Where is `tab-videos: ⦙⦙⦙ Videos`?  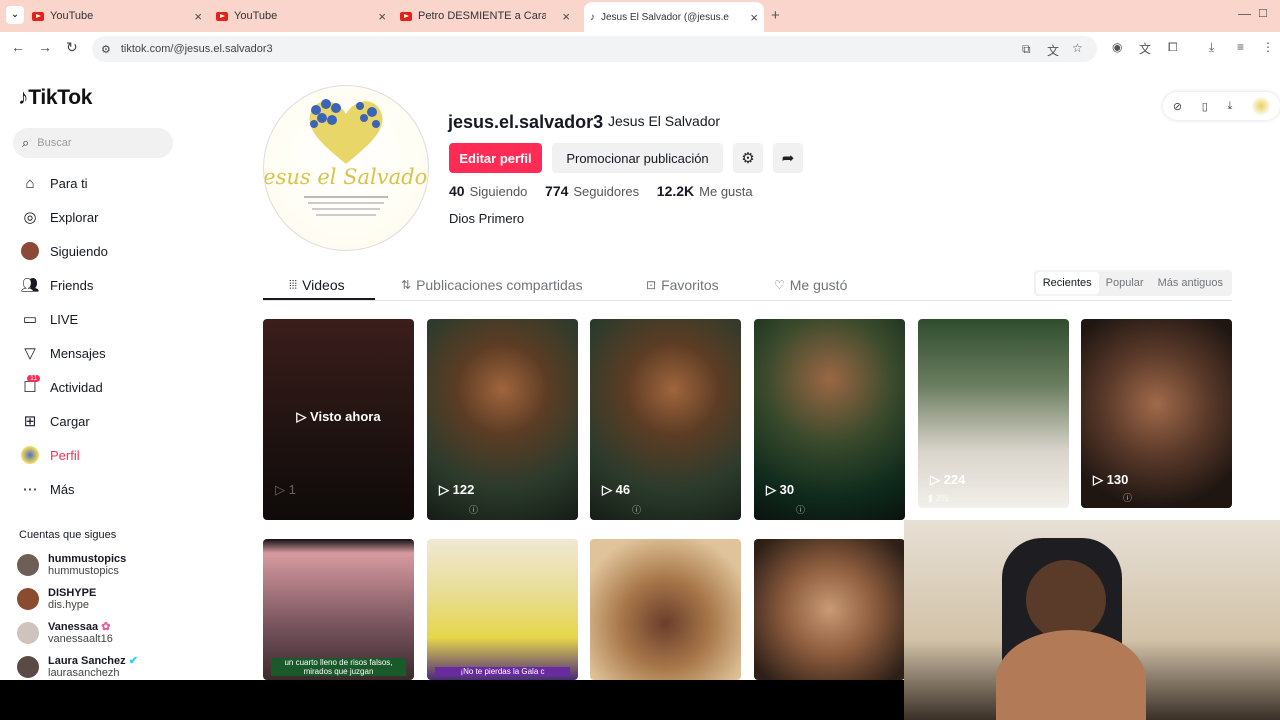 tab-videos: ⦙⦙⦙ Videos is located at coordinates (317, 285).